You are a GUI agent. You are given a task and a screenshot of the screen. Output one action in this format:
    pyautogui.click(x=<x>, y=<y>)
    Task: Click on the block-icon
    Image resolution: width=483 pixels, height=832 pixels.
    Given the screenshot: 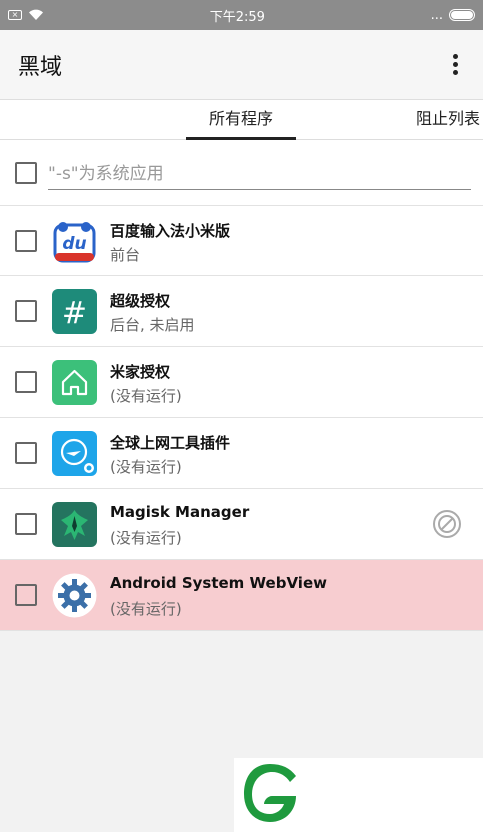 What is the action you would take?
    pyautogui.click(x=447, y=524)
    